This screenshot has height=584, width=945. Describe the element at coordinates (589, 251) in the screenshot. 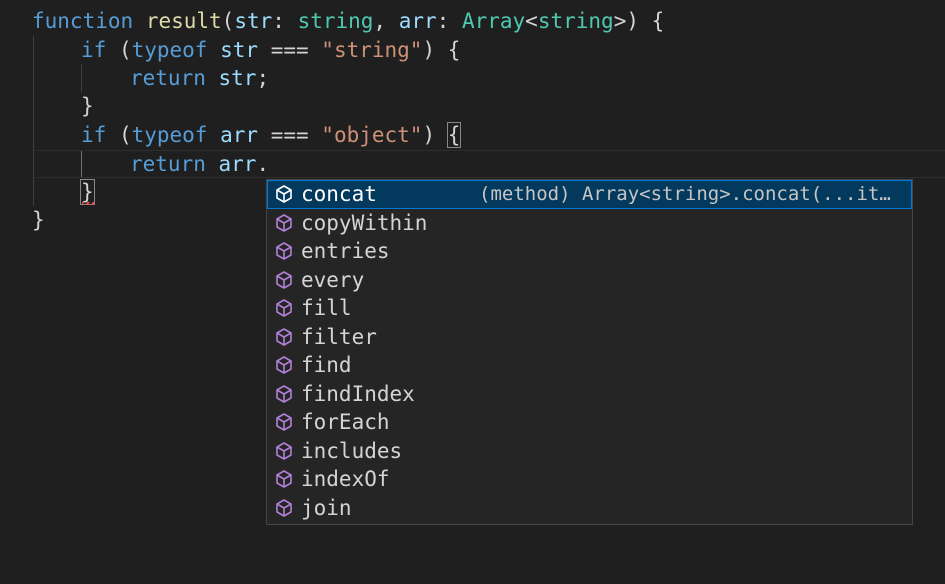

I see `suggestion-item: entries` at that location.